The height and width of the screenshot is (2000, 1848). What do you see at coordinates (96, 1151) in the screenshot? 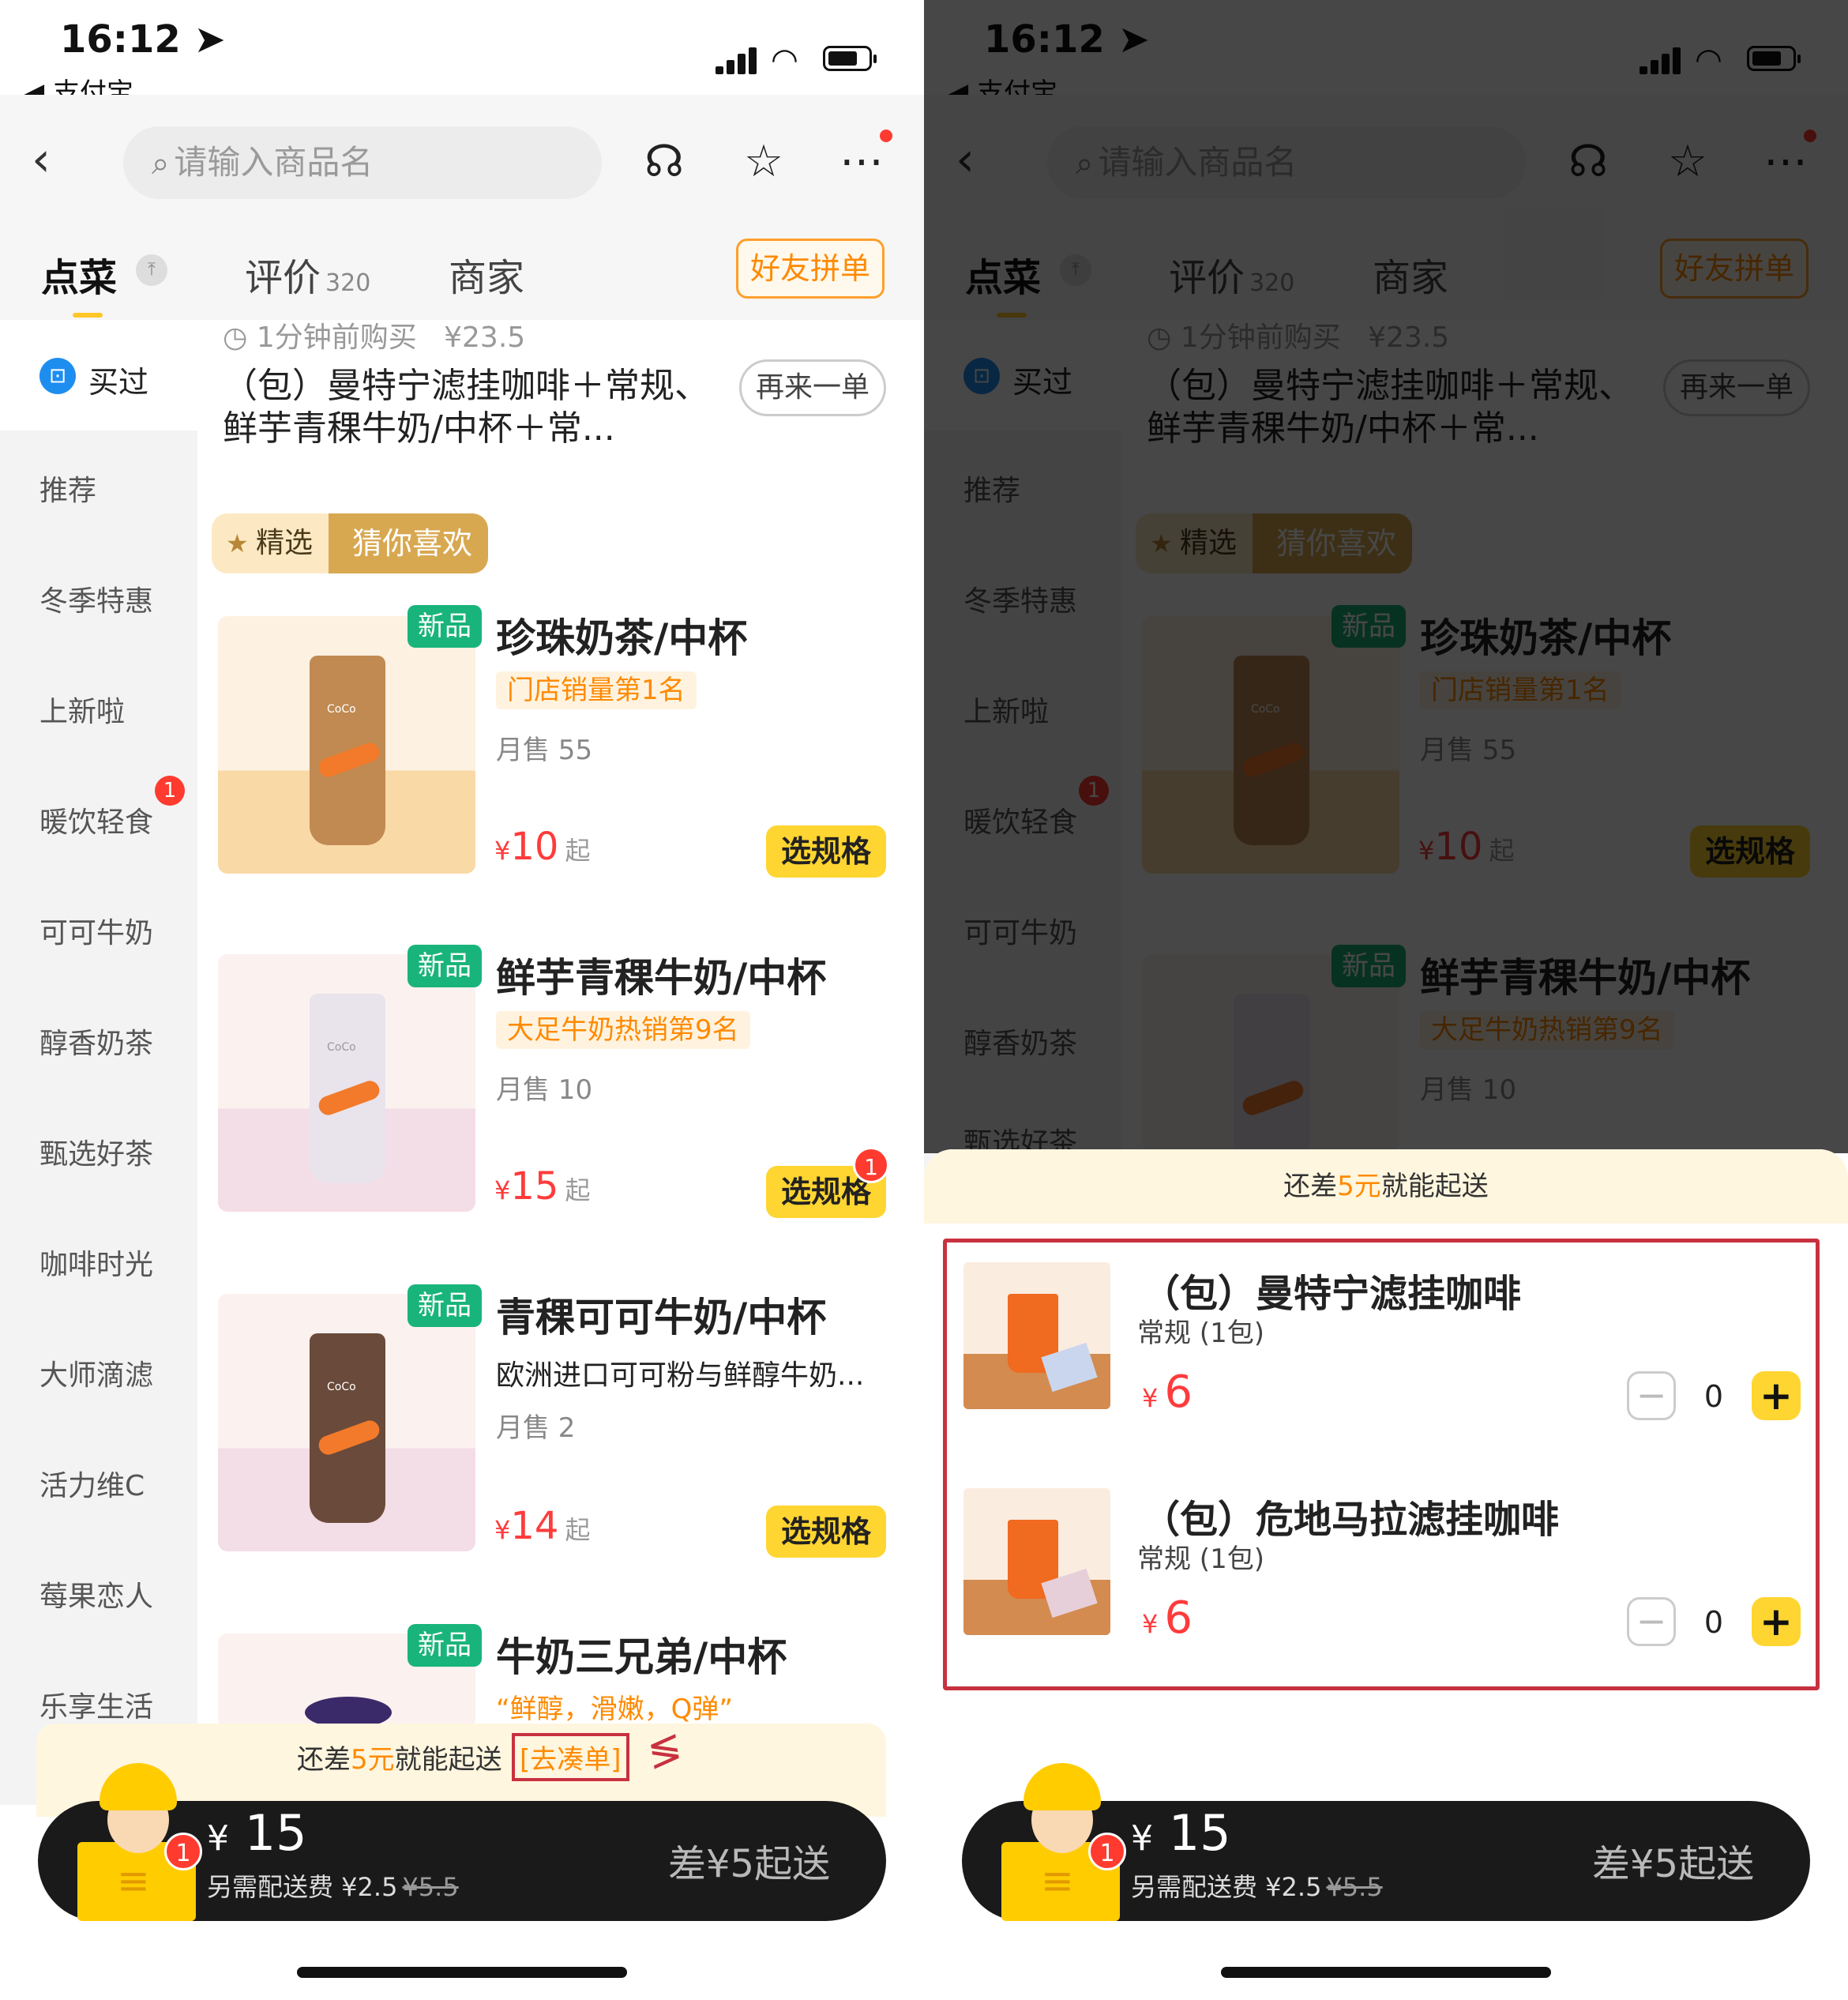
I see `sidebar-item-tea: 甄选好茶` at bounding box center [96, 1151].